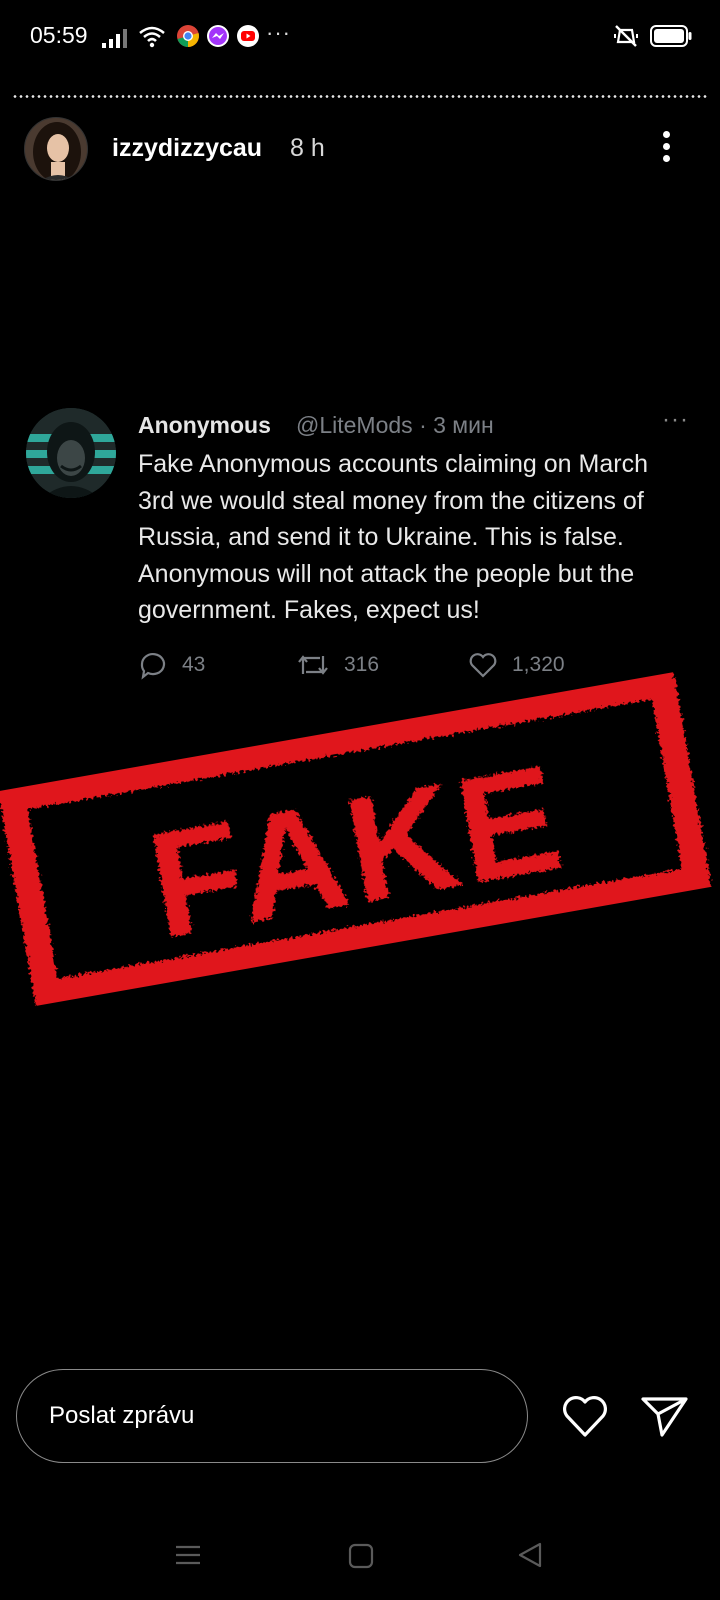  What do you see at coordinates (395, 425) in the screenshot?
I see `tweet-handle: @LiteMods · 3 мин` at bounding box center [395, 425].